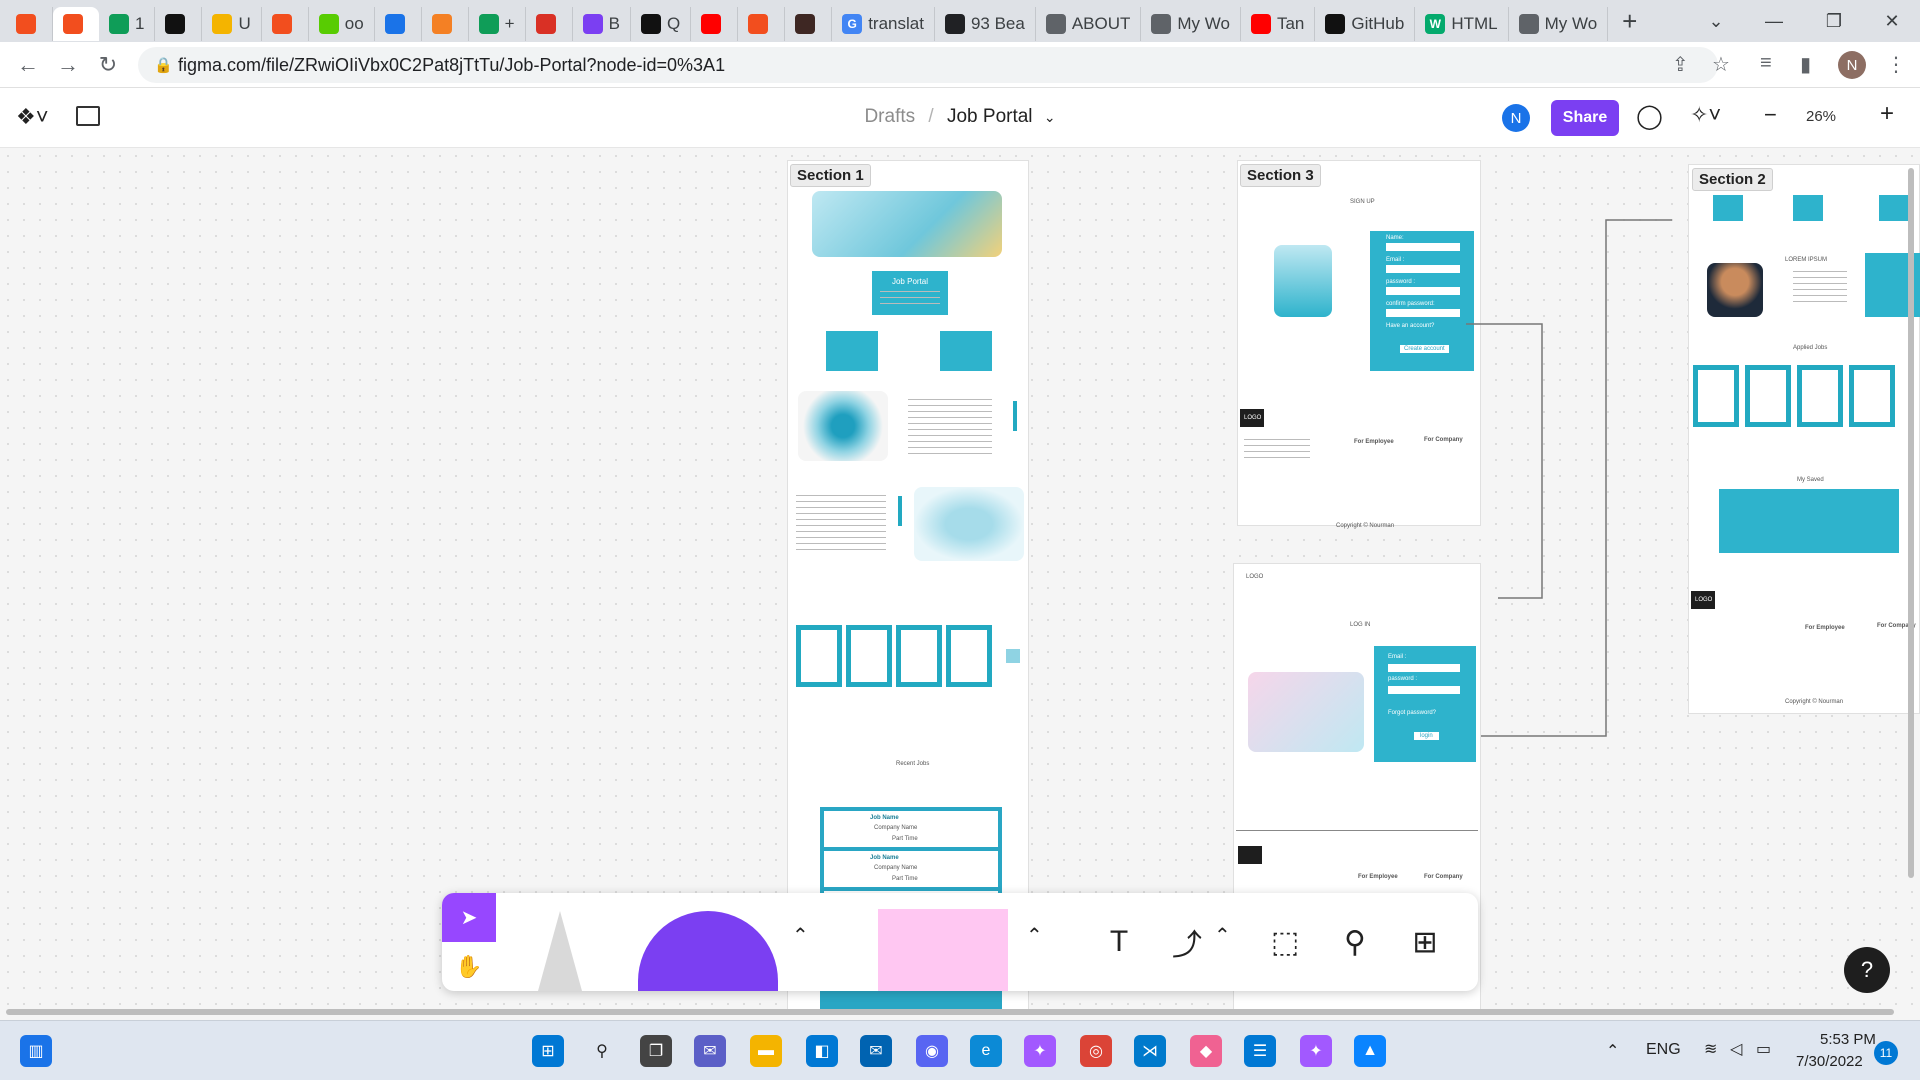 Image resolution: width=1920 pixels, height=1080 pixels. I want to click on minimize-button: —, so click(1774, 21).